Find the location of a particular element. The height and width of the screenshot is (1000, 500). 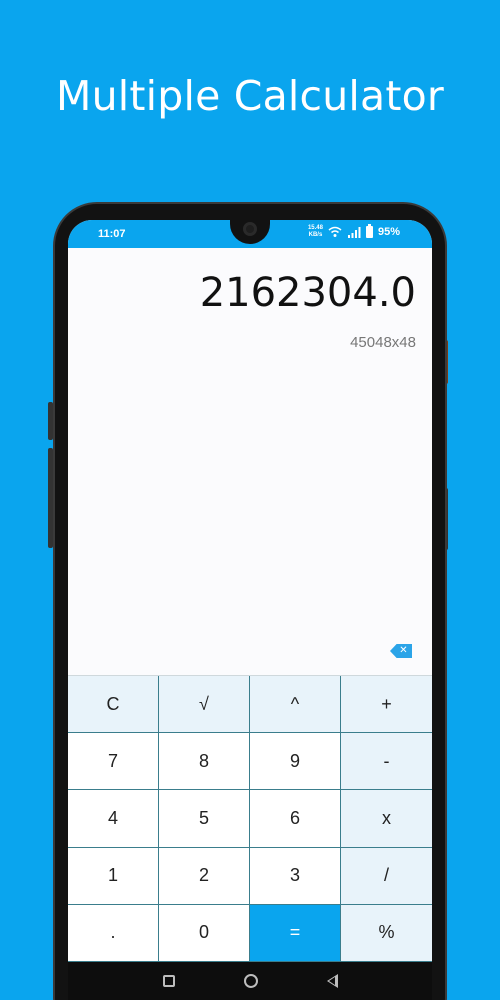

key-digit-4-button: 4 is located at coordinates (113, 819).